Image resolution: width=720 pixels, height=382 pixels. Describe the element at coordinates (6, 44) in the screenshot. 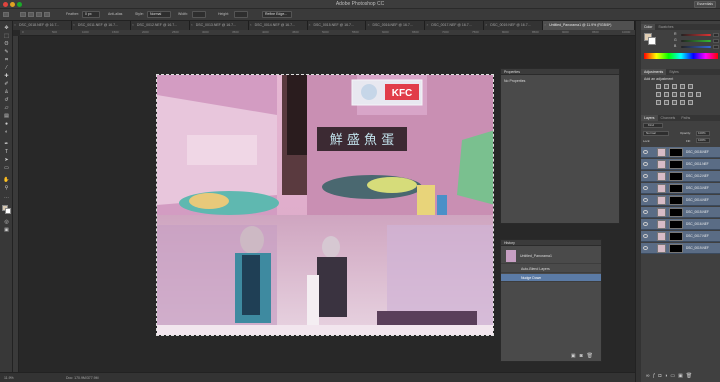

I see `lasso-tool-icon: ʘ` at that location.